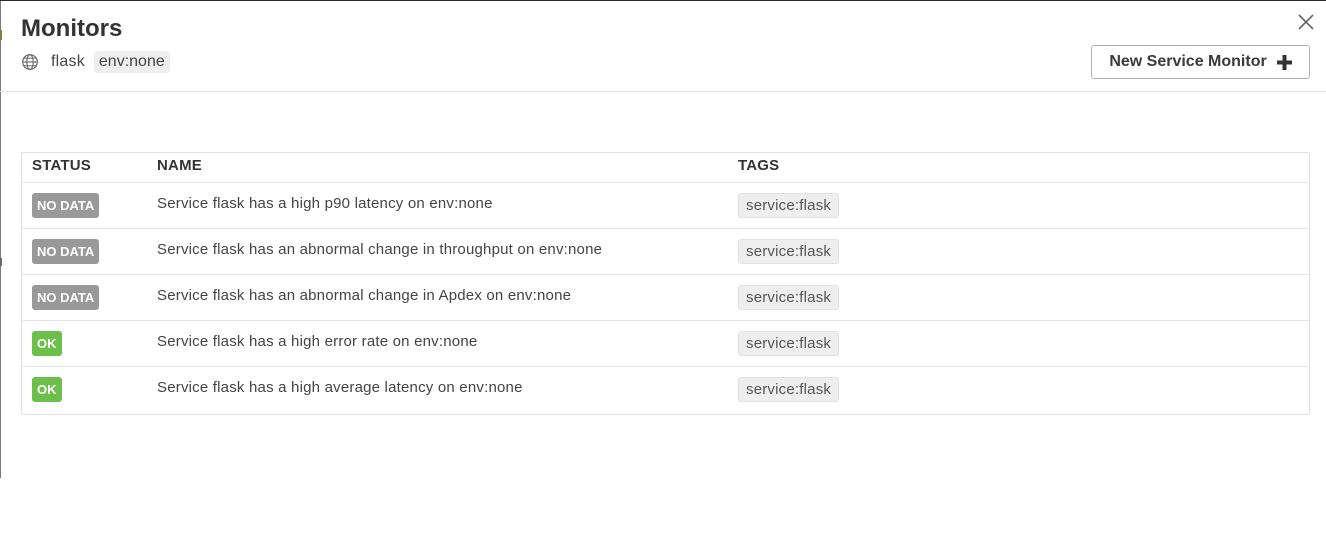 Image resolution: width=1326 pixels, height=558 pixels. Describe the element at coordinates (1284, 62) in the screenshot. I see `plus-icon` at that location.